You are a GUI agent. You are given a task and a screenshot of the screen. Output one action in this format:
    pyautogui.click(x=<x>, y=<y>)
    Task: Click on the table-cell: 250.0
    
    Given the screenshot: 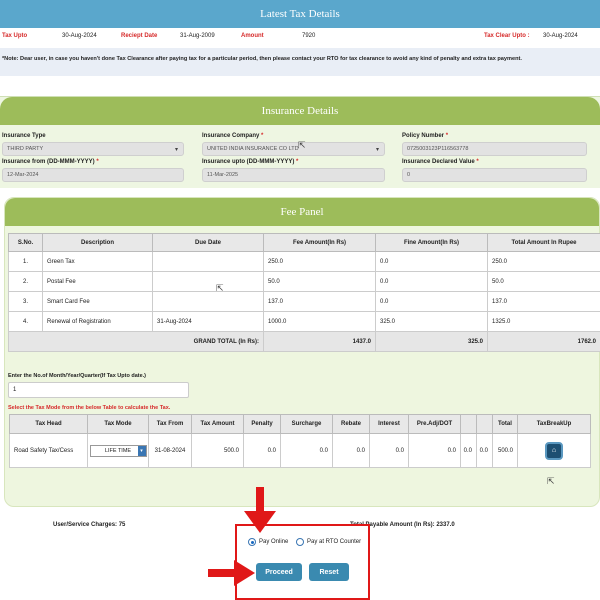 What is the action you would take?
    pyautogui.click(x=319, y=261)
    